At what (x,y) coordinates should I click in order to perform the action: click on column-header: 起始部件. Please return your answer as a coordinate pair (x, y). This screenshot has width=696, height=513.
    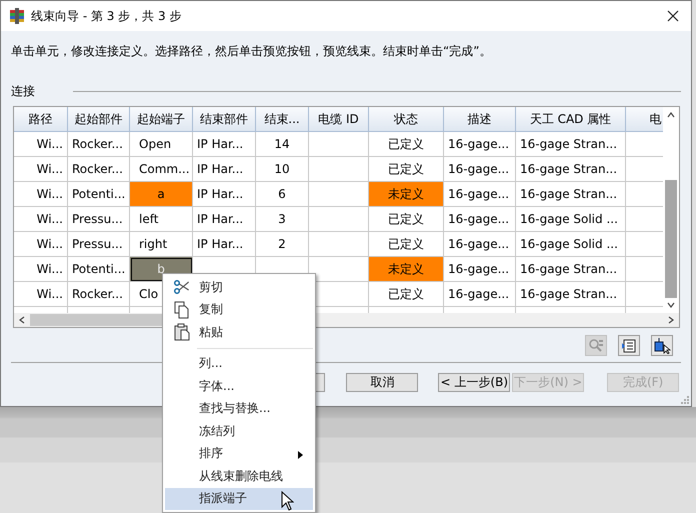
    Looking at the image, I should click on (99, 119).